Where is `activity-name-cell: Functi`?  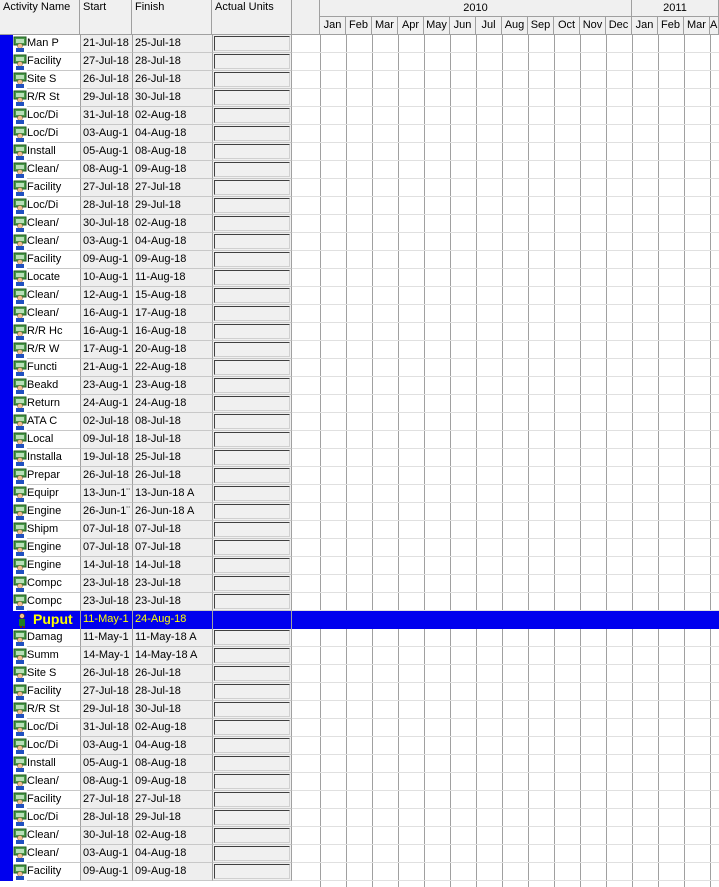
activity-name-cell: Functi is located at coordinates (53, 368).